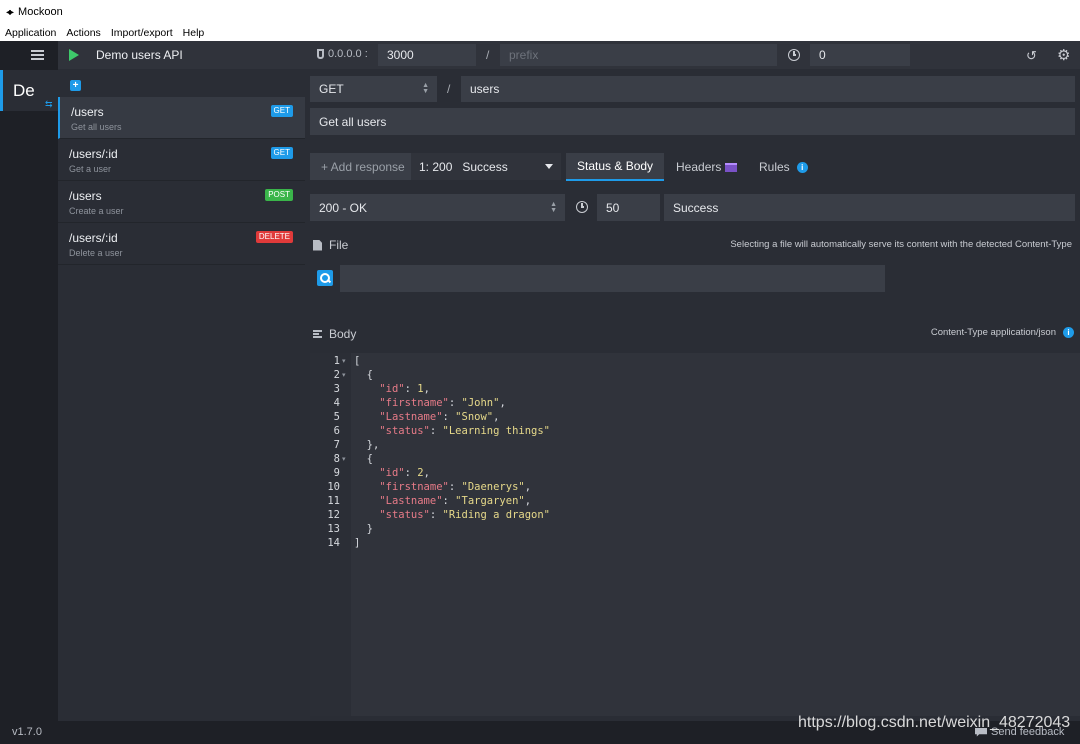 This screenshot has height=744, width=1080. I want to click on line-number: 7, so click(336, 445).